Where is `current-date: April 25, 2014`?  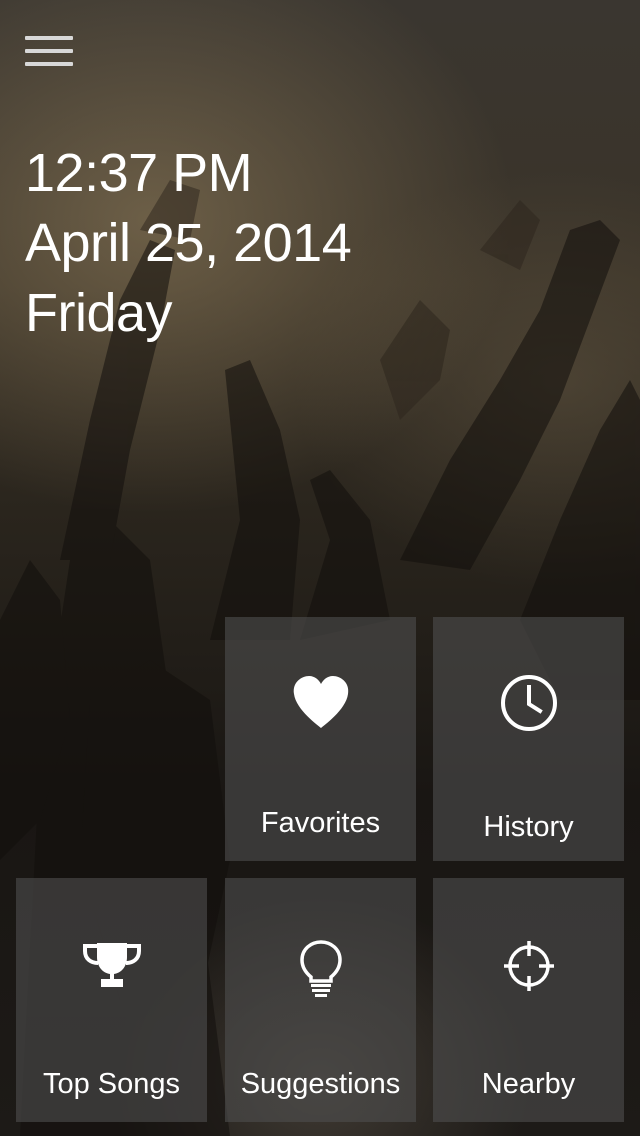
current-date: April 25, 2014 is located at coordinates (188, 243).